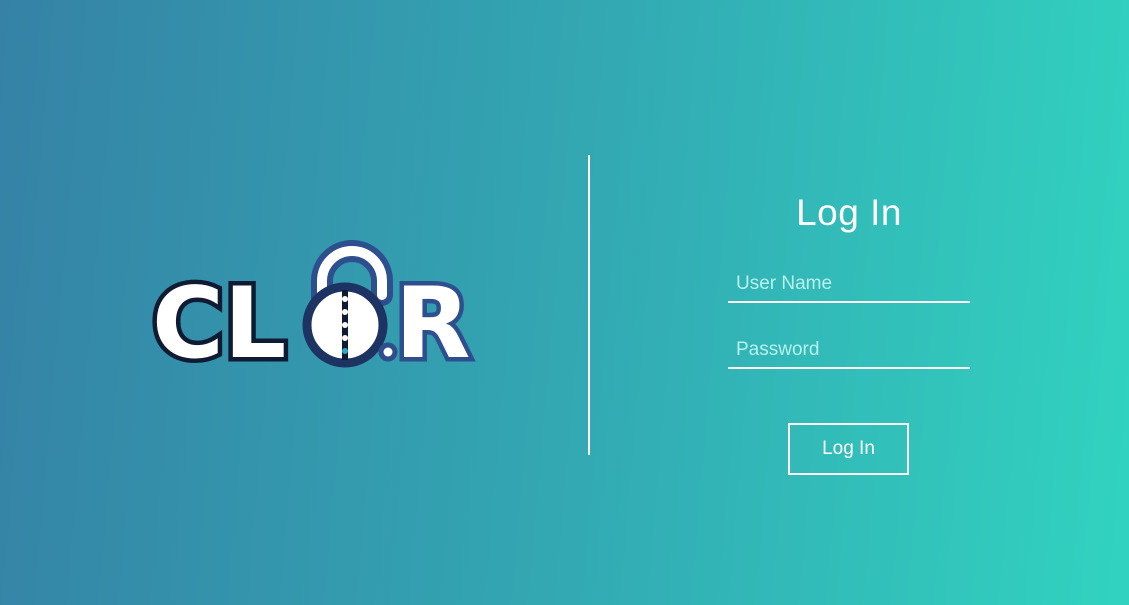 Image resolution: width=1129 pixels, height=605 pixels. What do you see at coordinates (849, 212) in the screenshot?
I see `login-title: Log In` at bounding box center [849, 212].